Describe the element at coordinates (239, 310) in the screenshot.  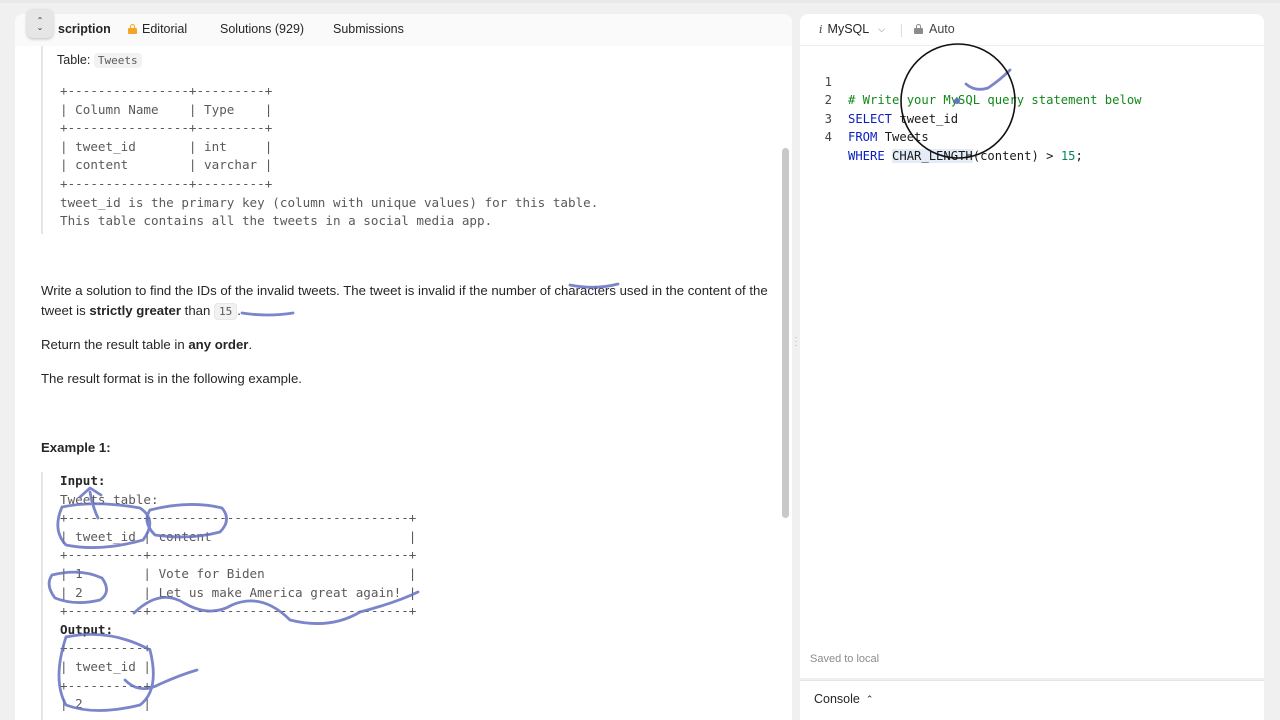
I see `problem-text-3: .` at that location.